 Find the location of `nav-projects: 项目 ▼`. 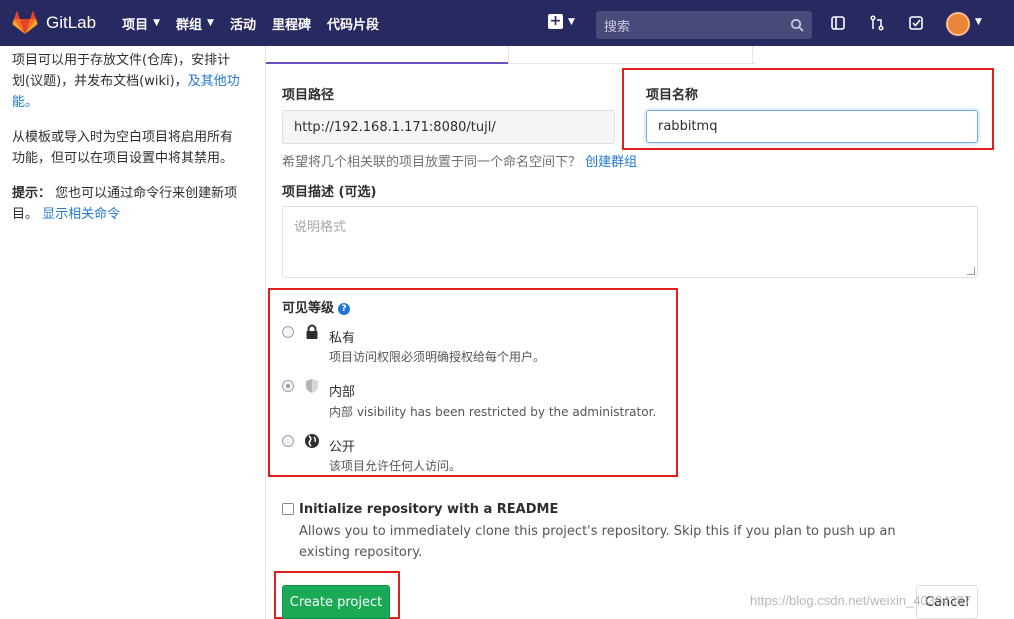

nav-projects: 项目 ▼ is located at coordinates (141, 23).